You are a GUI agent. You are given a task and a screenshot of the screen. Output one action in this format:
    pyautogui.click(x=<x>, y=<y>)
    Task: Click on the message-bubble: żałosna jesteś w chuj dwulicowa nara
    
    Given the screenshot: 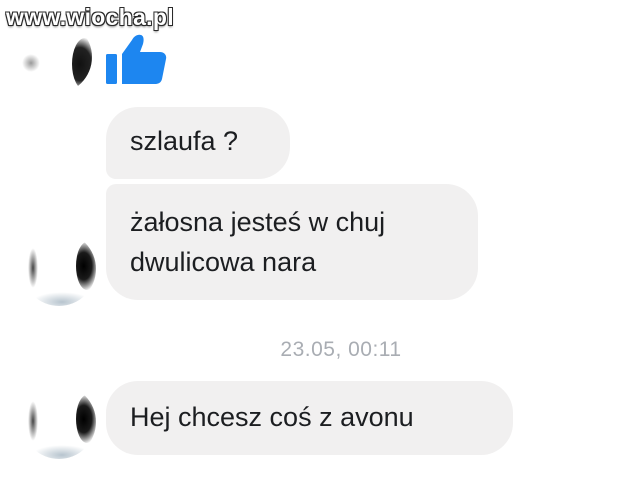 What is the action you would take?
    pyautogui.click(x=292, y=242)
    